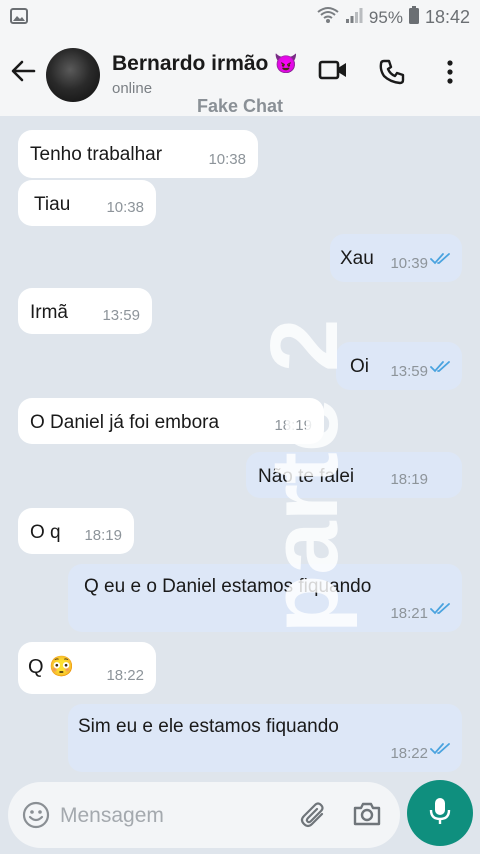 The image size is (480, 854). Describe the element at coordinates (450, 74) in the screenshot. I see `more-vert-icon` at that location.